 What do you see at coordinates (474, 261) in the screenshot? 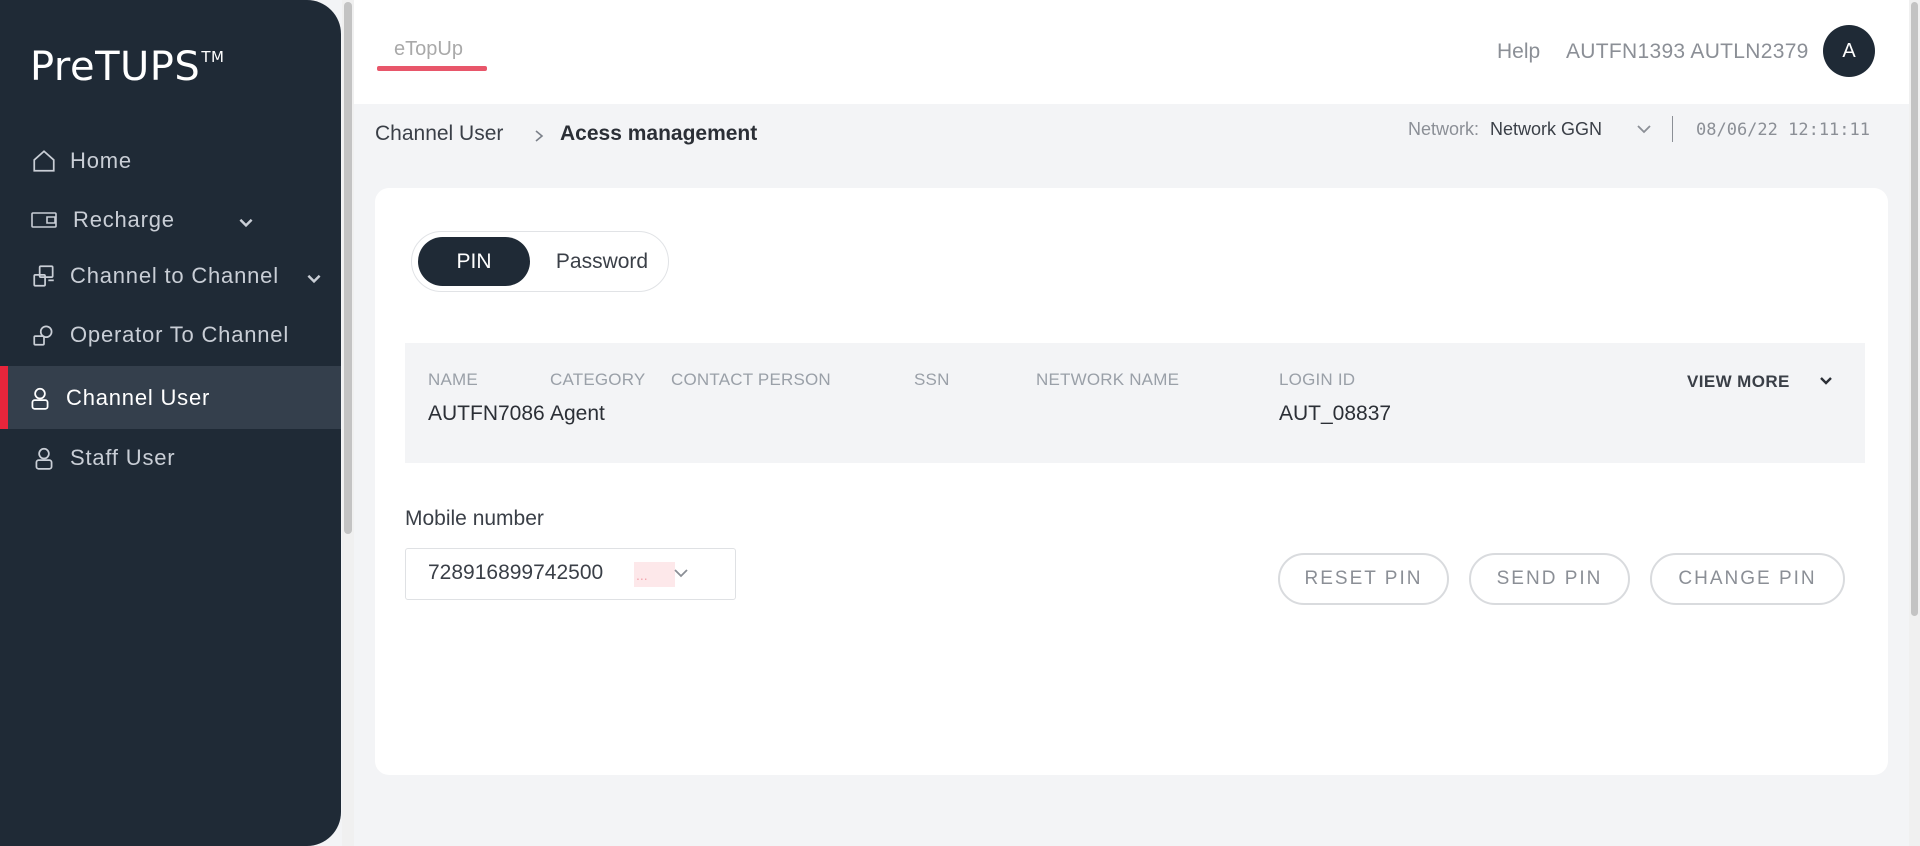
I see `toggle-pin: PIN` at bounding box center [474, 261].